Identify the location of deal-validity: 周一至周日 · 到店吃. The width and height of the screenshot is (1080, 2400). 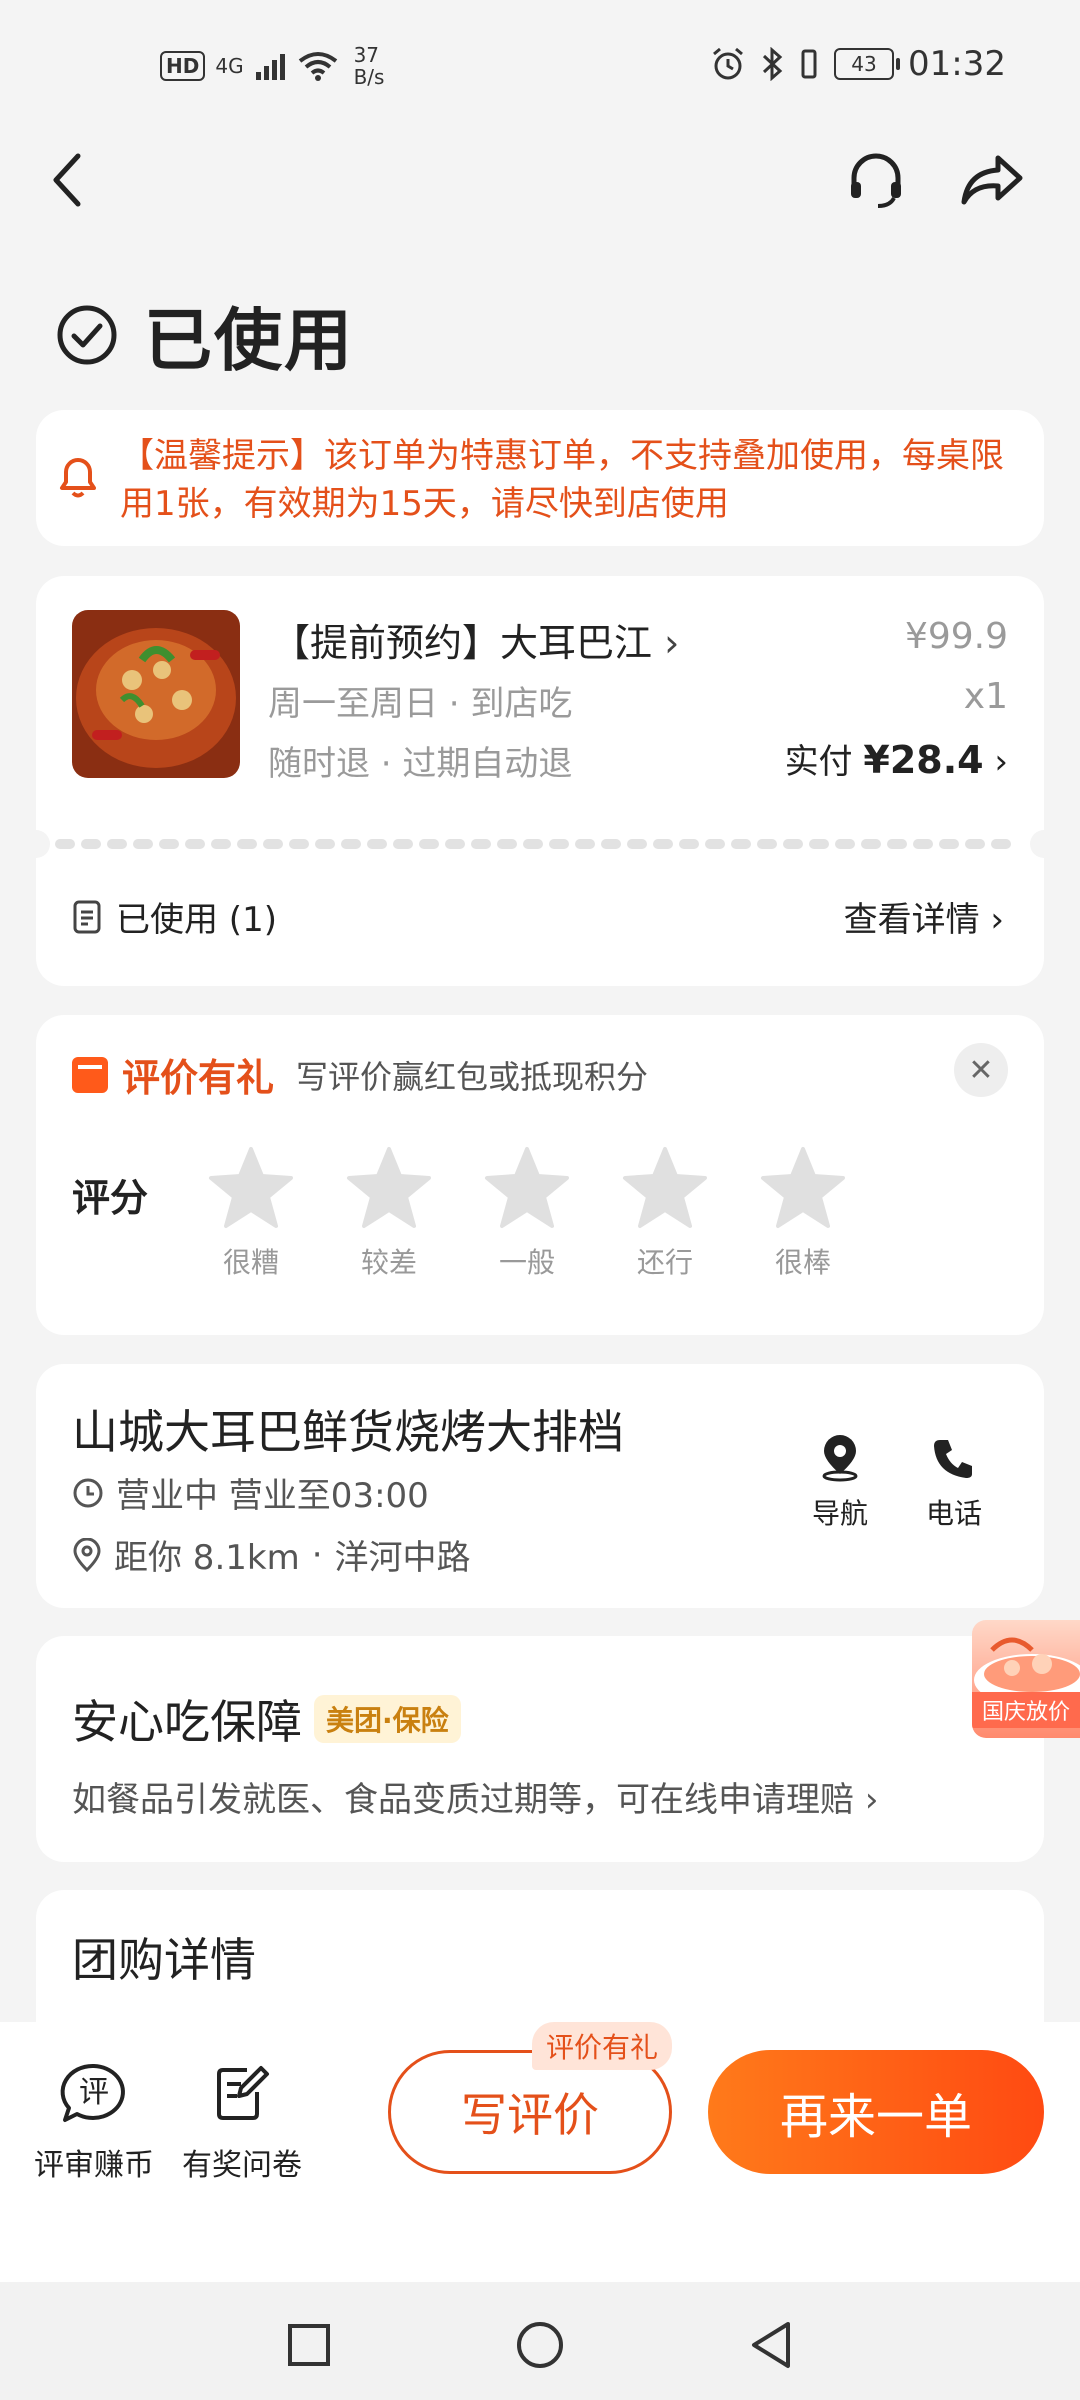
(420, 704).